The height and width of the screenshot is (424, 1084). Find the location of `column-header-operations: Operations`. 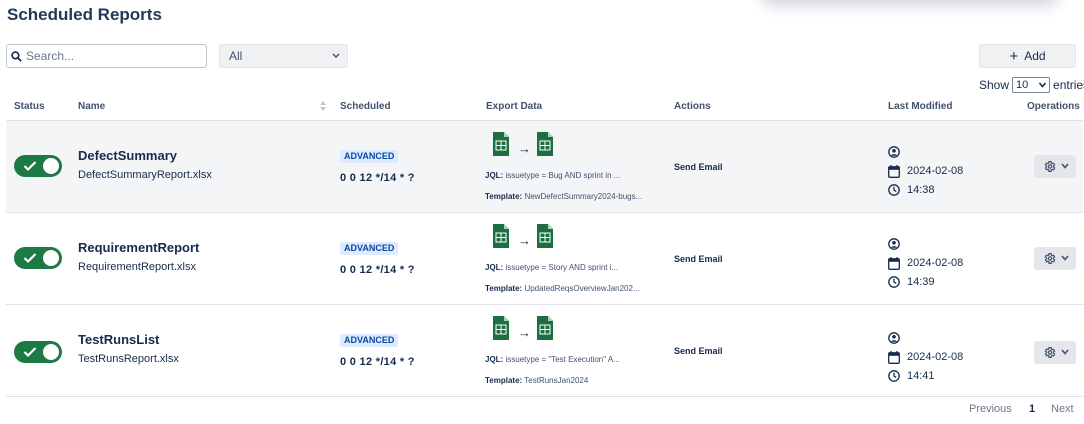

column-header-operations: Operations is located at coordinates (1053, 106).